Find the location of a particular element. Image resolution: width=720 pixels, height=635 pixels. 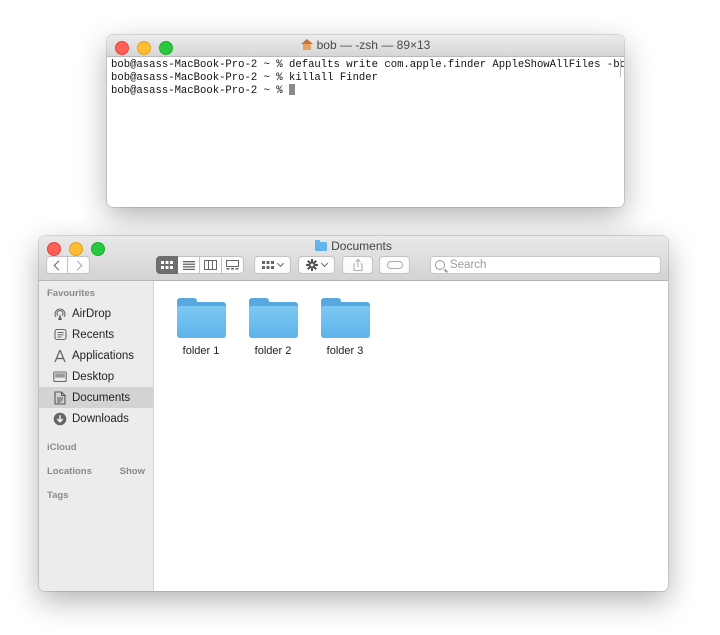

forward-button is located at coordinates (79, 265).